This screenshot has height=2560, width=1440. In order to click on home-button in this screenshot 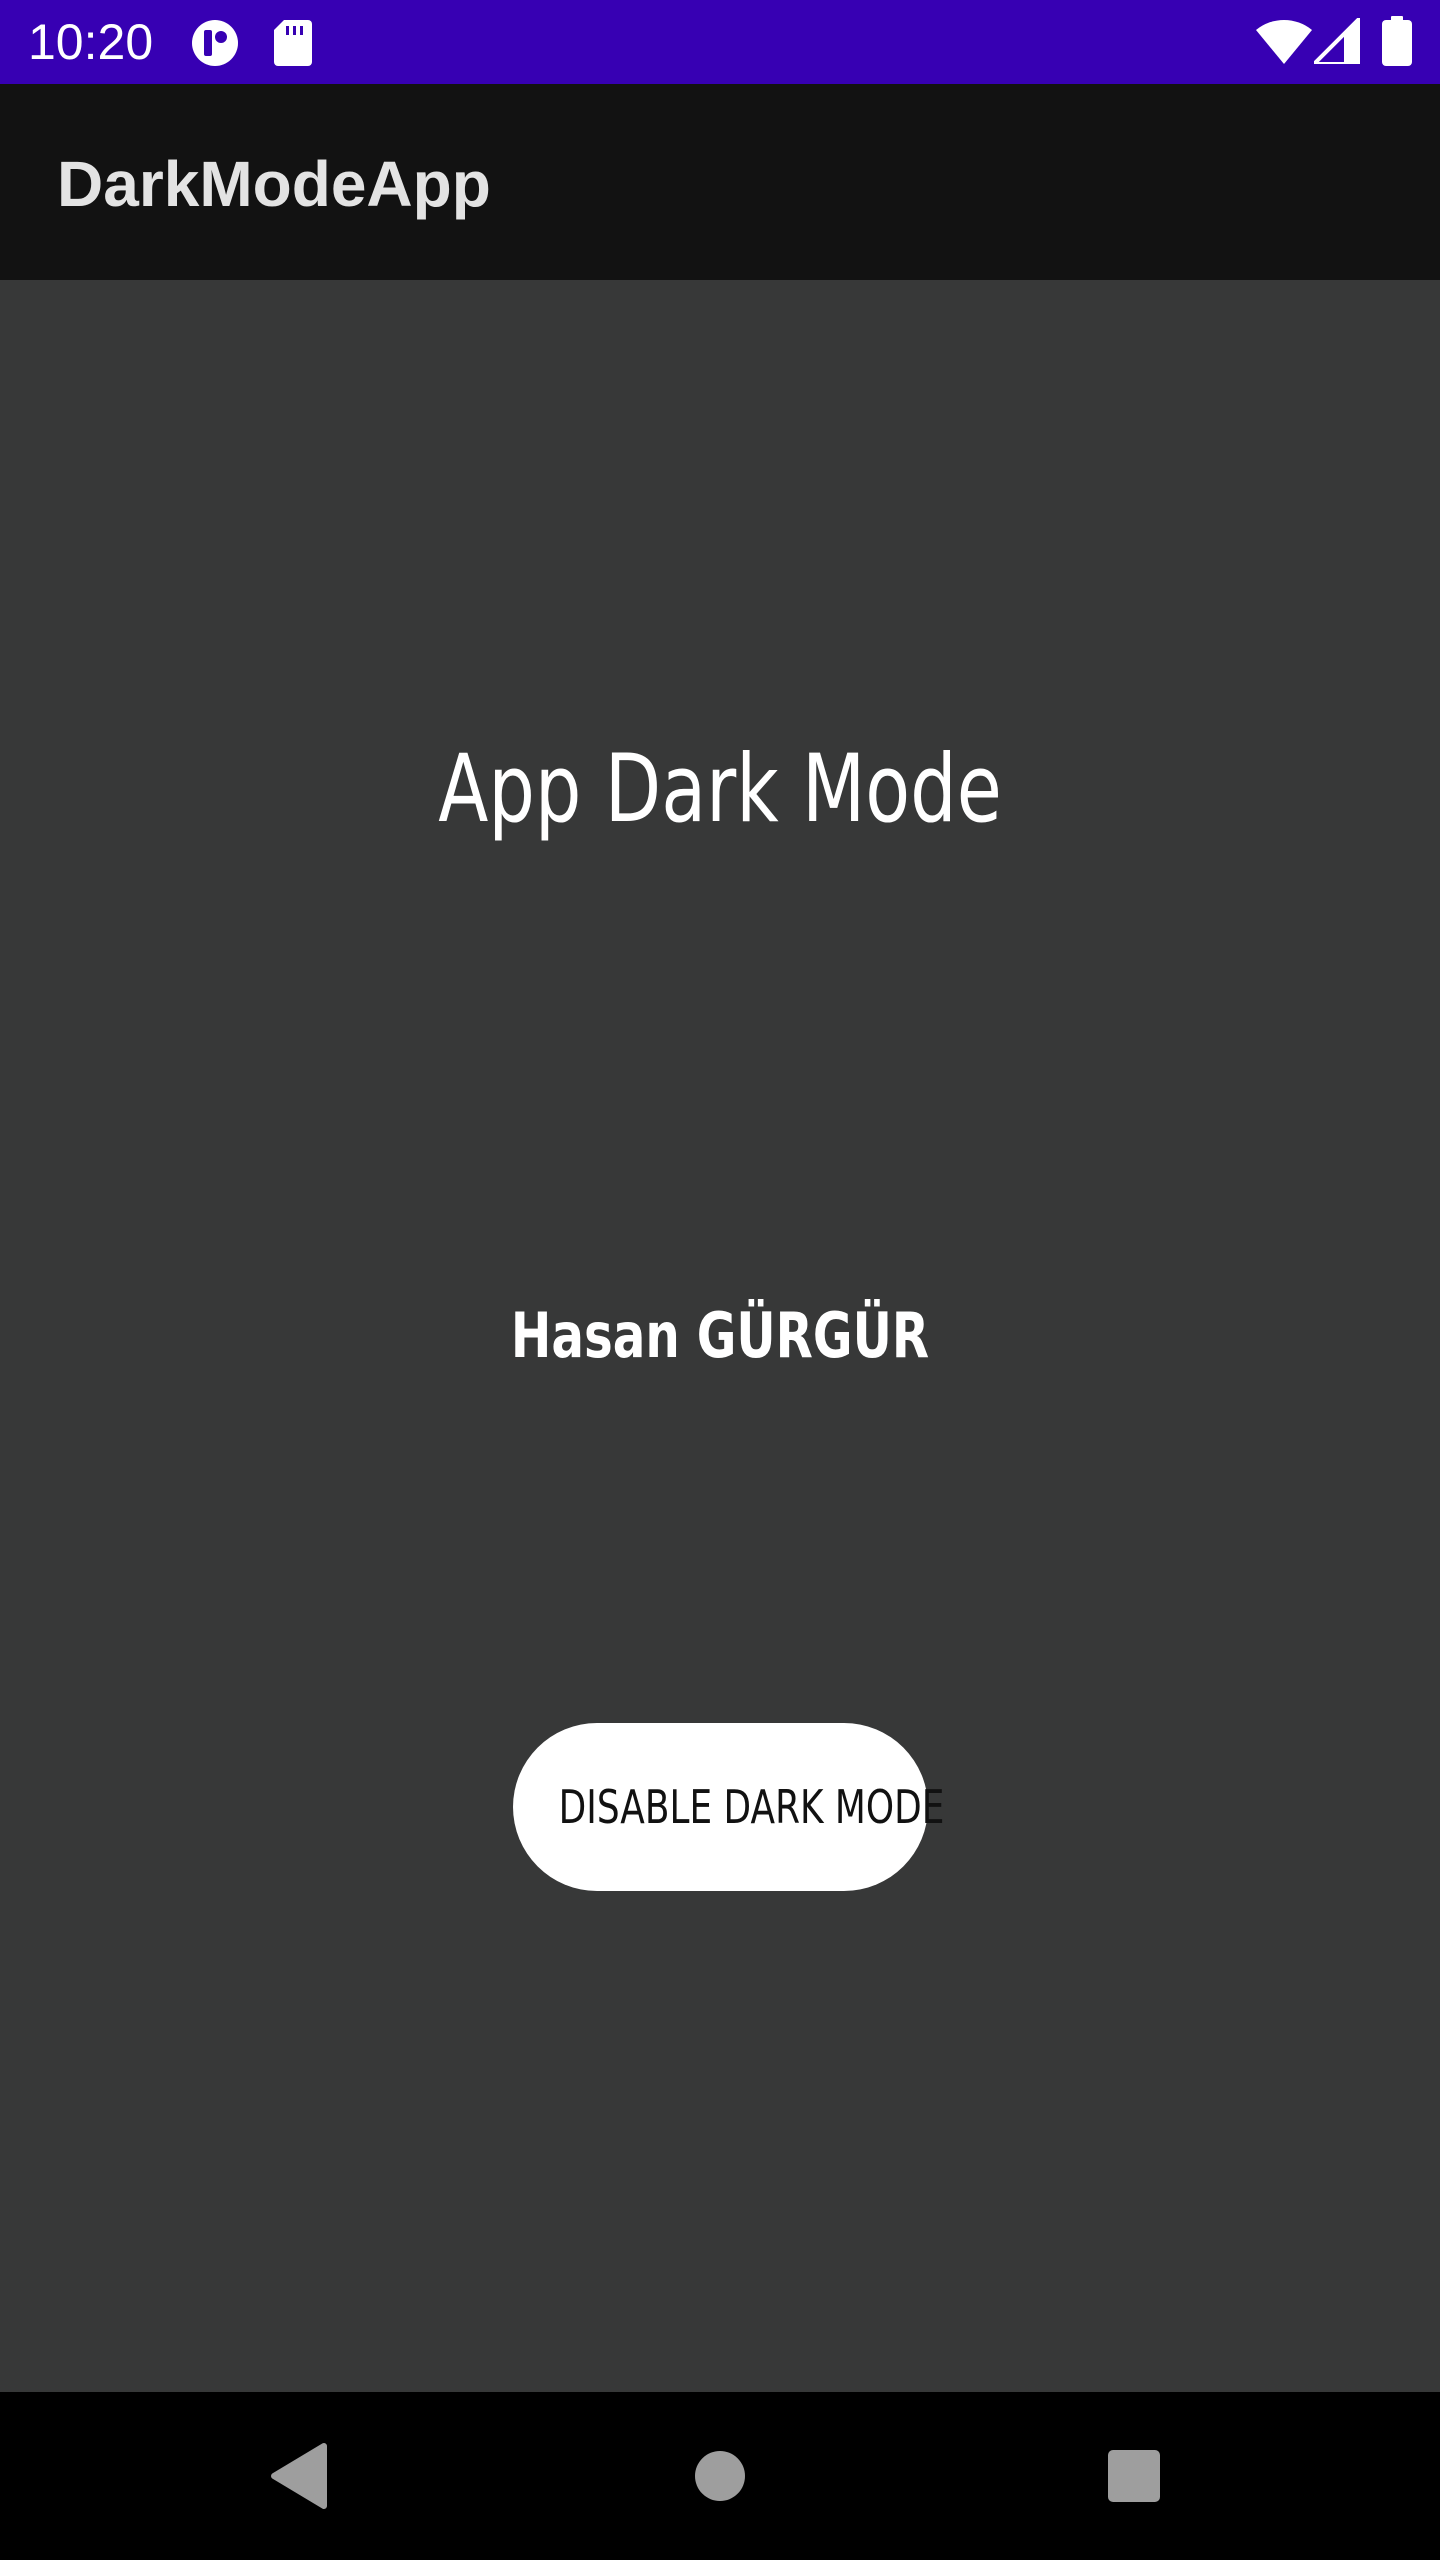, I will do `click(720, 2476)`.